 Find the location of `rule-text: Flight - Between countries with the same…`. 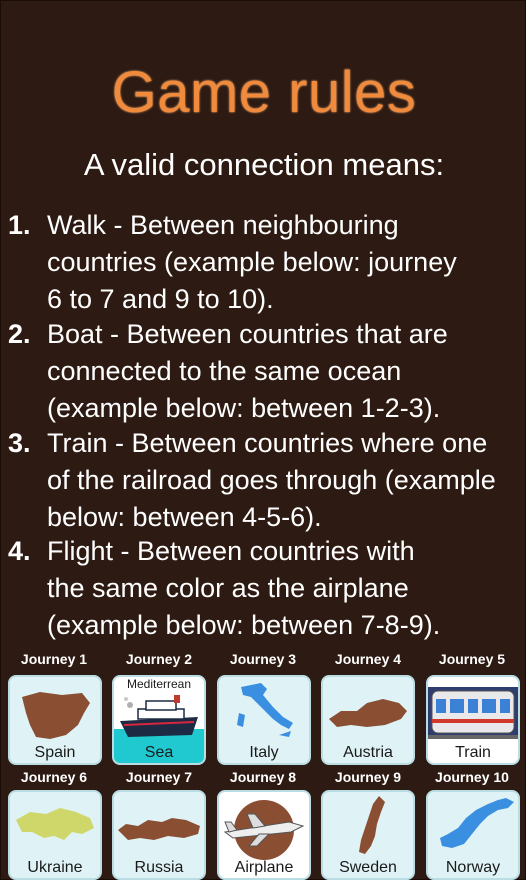

rule-text: Flight - Between countries with the same… is located at coordinates (244, 588).